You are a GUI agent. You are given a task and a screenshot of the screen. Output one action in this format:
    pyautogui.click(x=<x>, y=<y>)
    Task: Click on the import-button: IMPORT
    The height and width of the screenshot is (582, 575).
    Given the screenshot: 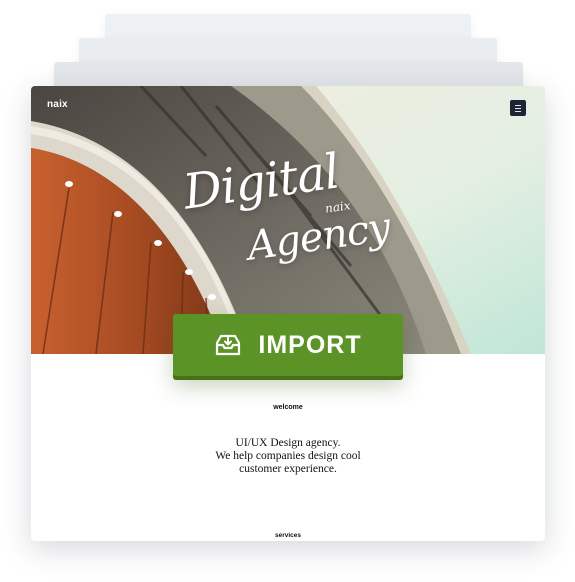 What is the action you would take?
    pyautogui.click(x=288, y=345)
    